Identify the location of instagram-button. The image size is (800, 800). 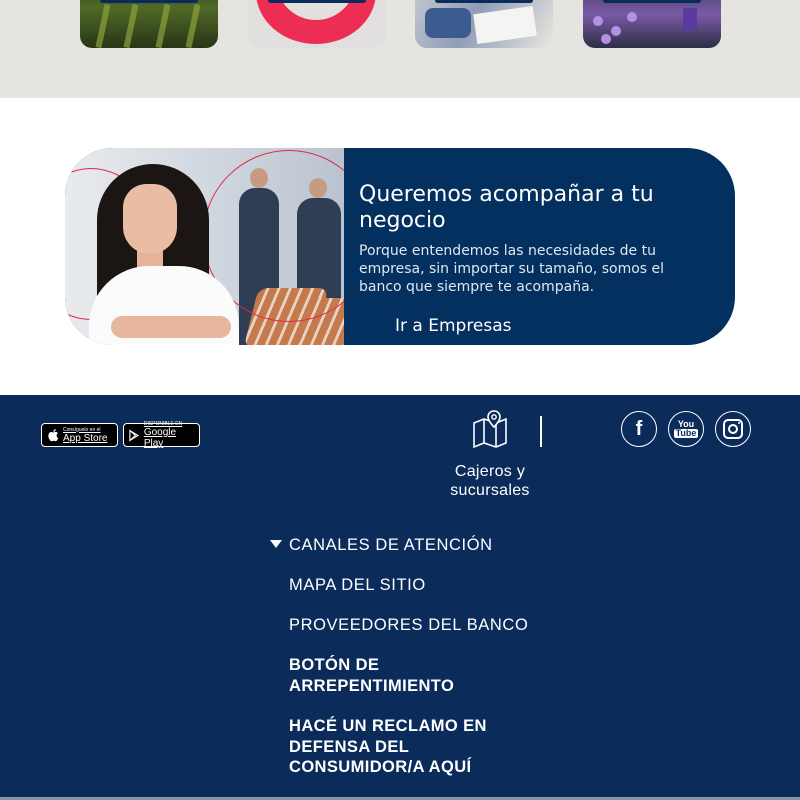
(733, 429).